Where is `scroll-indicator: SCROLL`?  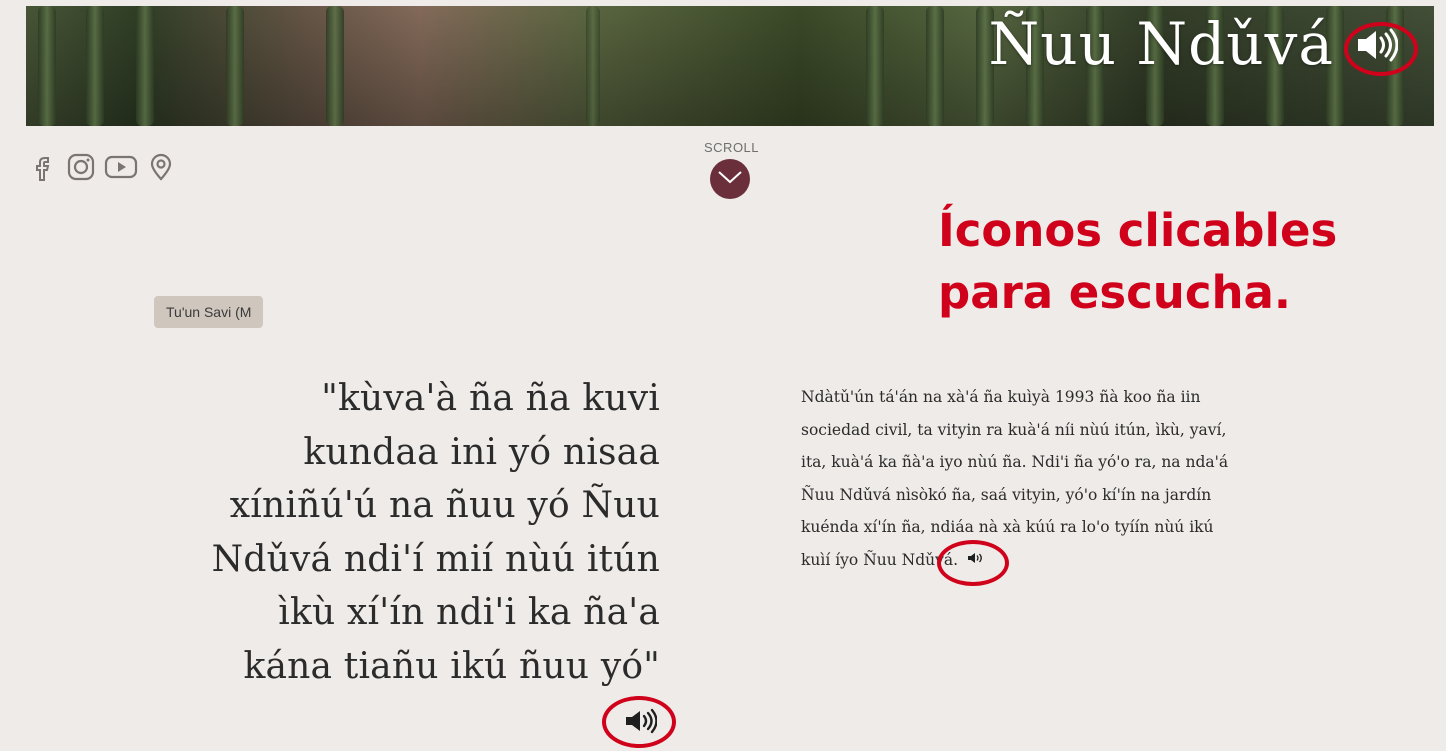 scroll-indicator: SCROLL is located at coordinates (732, 169).